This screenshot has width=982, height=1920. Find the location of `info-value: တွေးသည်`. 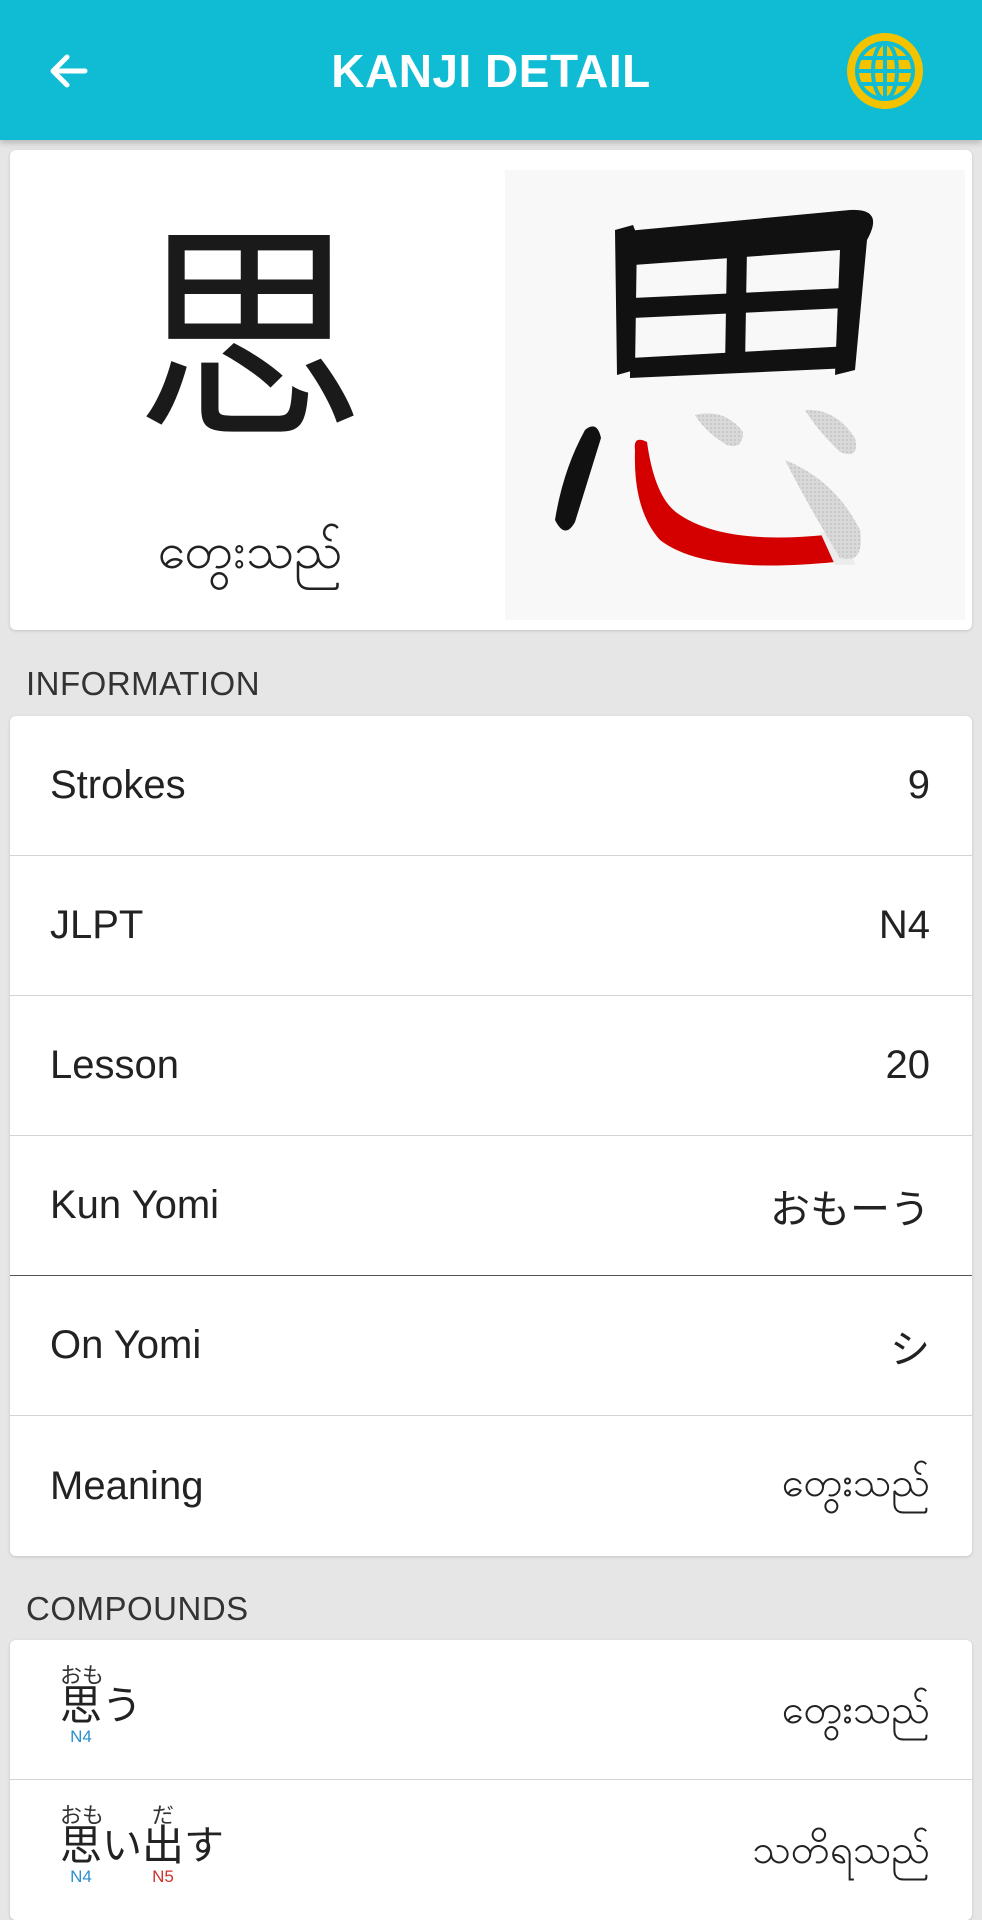

info-value: တွေးသည် is located at coordinates (855, 1482).